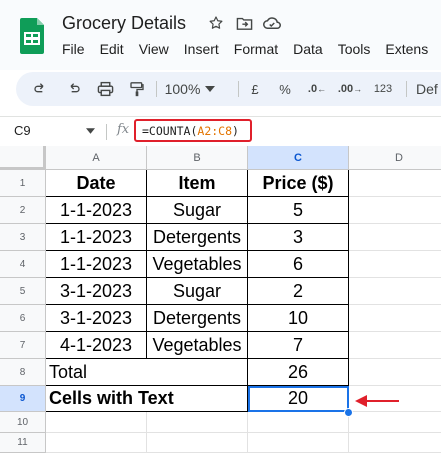  What do you see at coordinates (197, 422) in the screenshot?
I see `cell-b10` at bounding box center [197, 422].